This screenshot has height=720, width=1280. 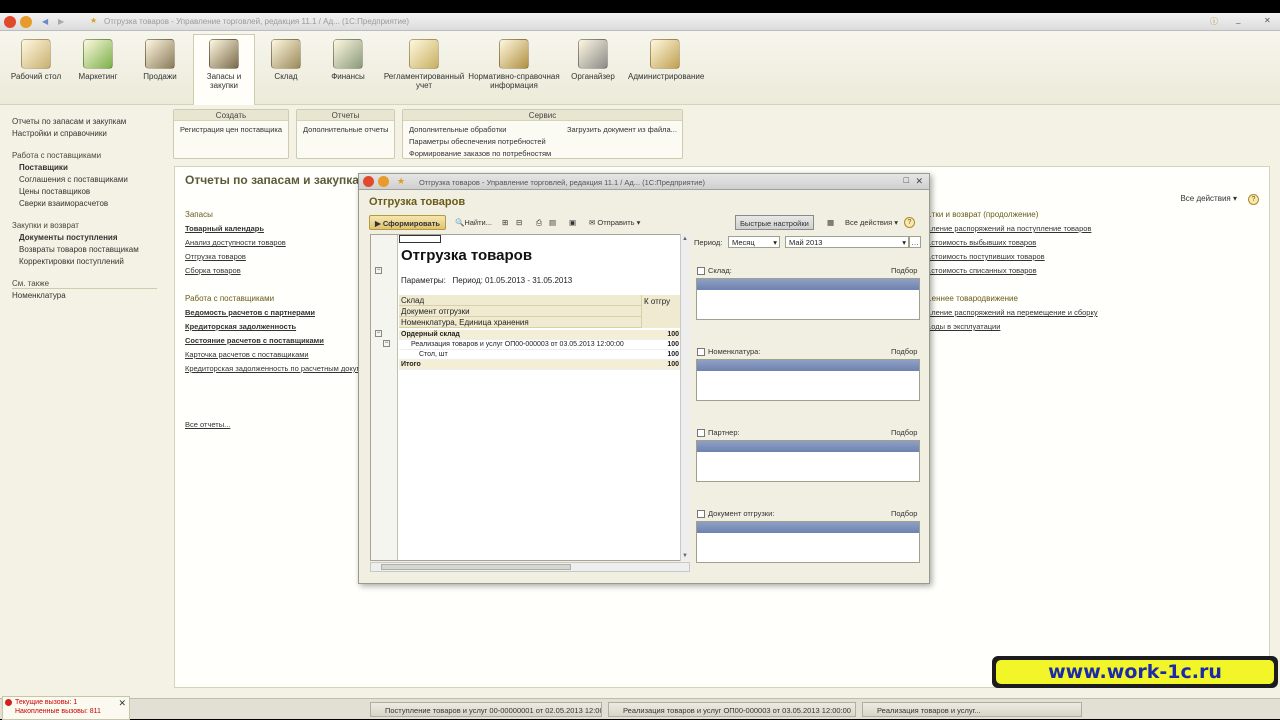 I want to click on nav-suppliers: Поставщики, so click(x=43, y=167).